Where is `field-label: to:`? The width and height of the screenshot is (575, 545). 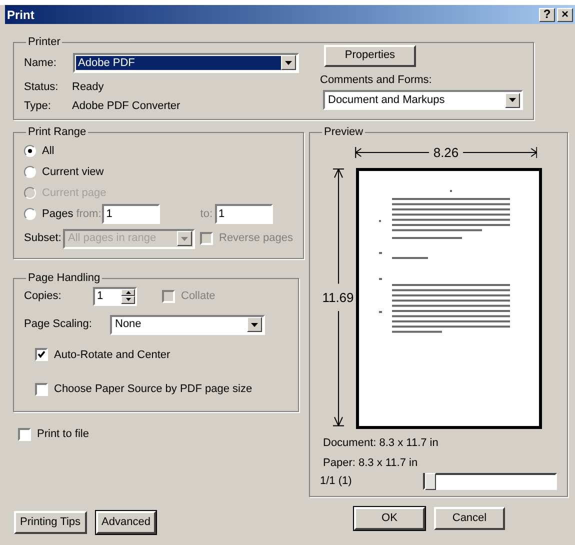
field-label: to: is located at coordinates (206, 214).